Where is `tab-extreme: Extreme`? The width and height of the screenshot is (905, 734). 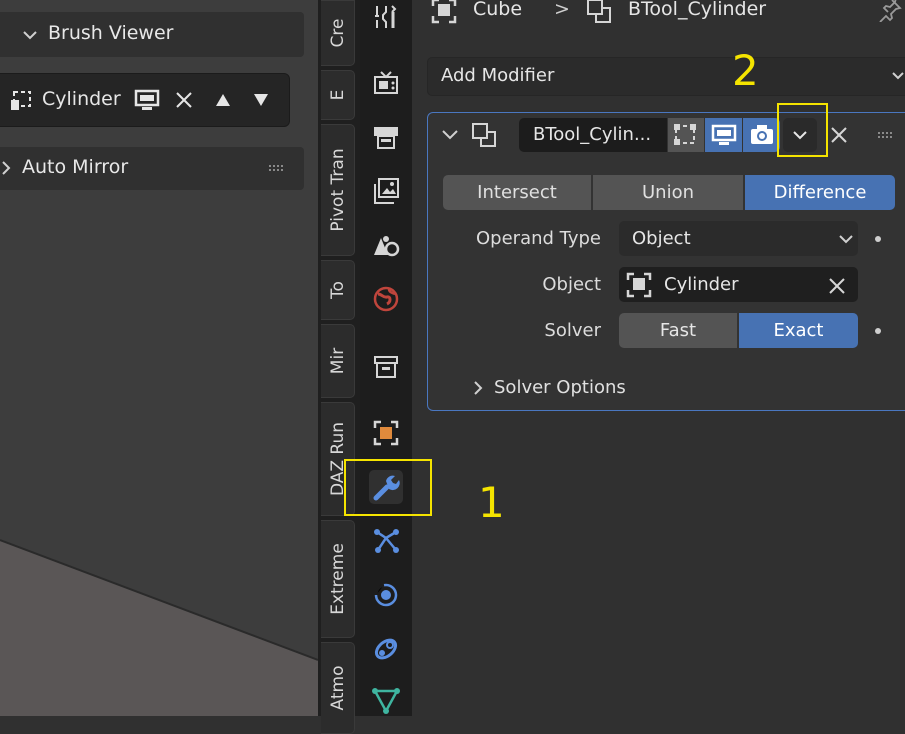 tab-extreme: Extreme is located at coordinates (338, 579).